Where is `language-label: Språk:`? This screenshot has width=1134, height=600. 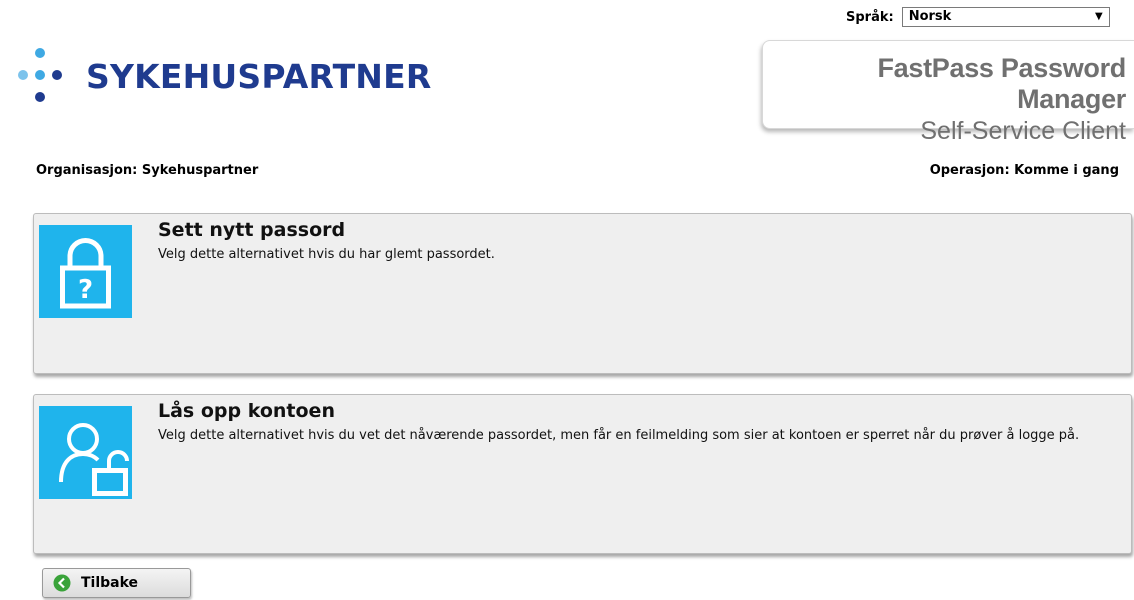
language-label: Språk: is located at coordinates (870, 17).